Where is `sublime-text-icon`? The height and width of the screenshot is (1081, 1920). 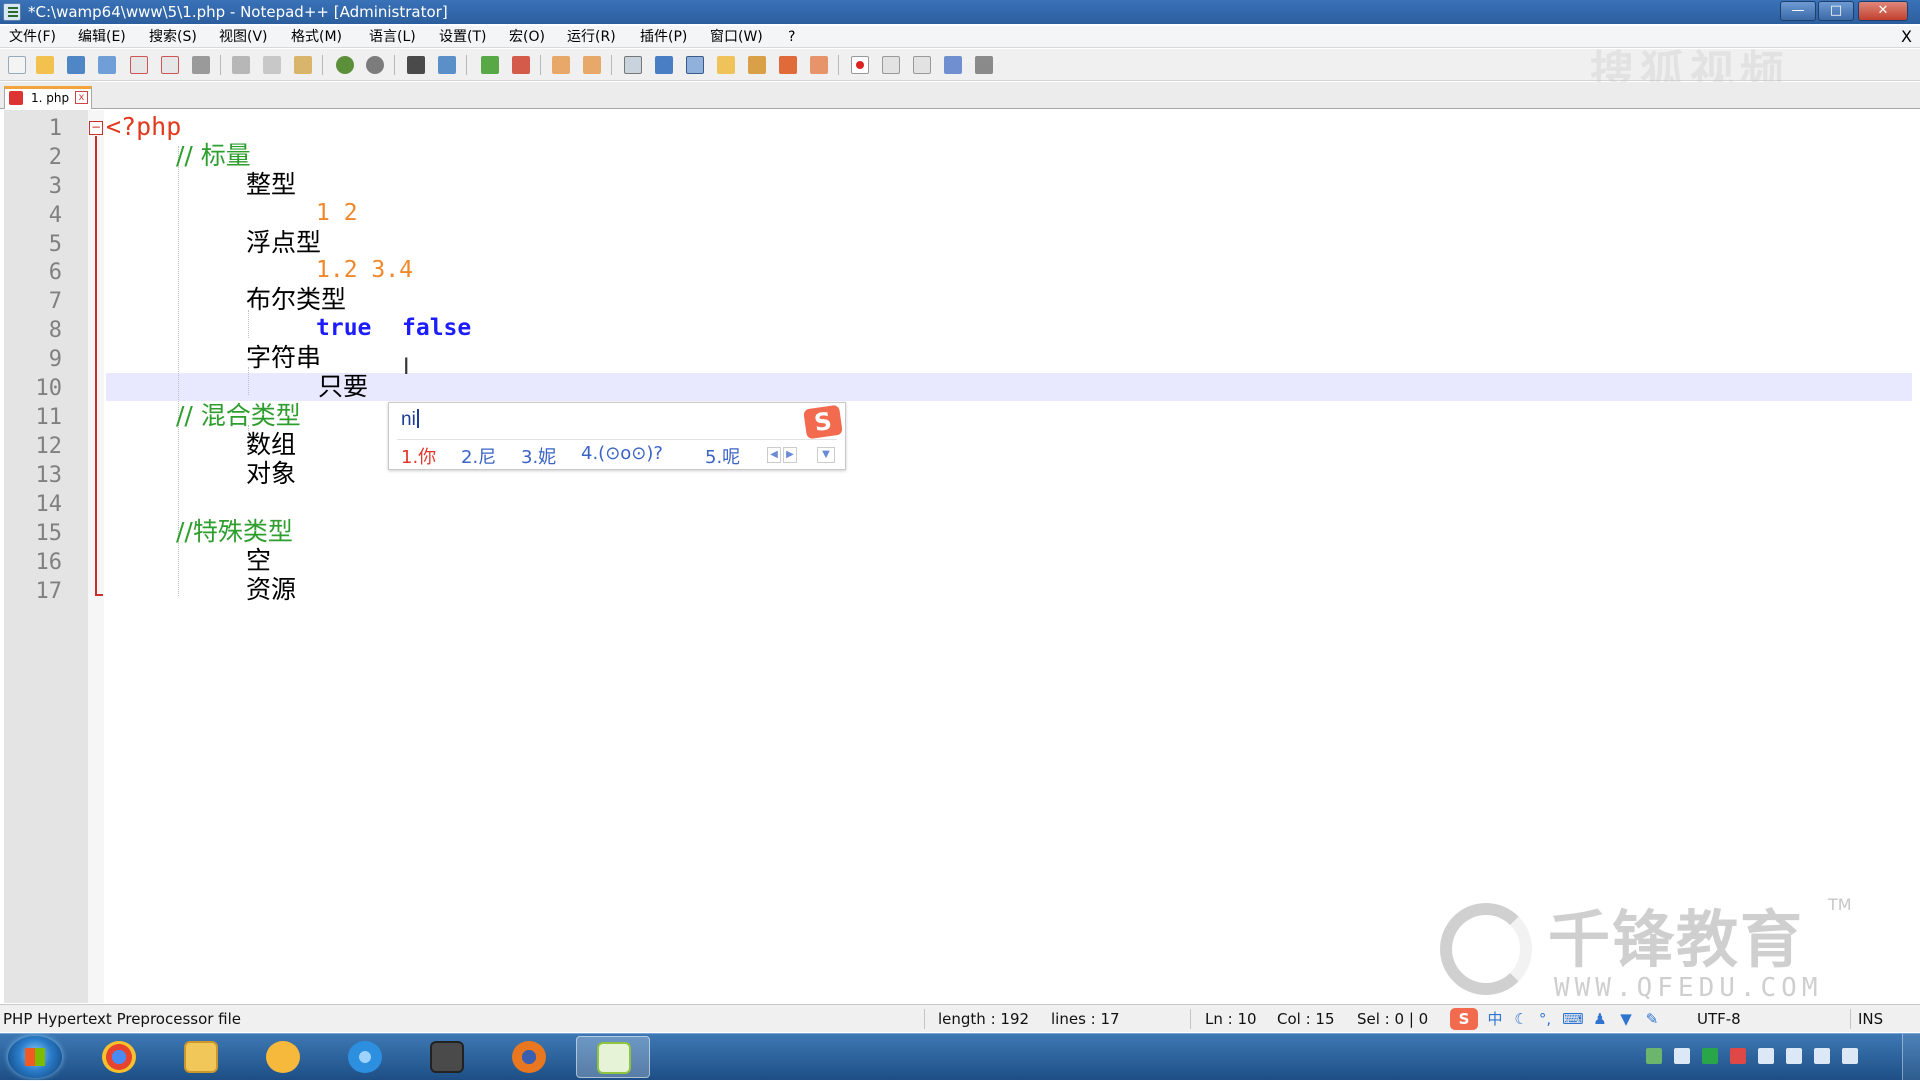
sublime-text-icon is located at coordinates (447, 1057).